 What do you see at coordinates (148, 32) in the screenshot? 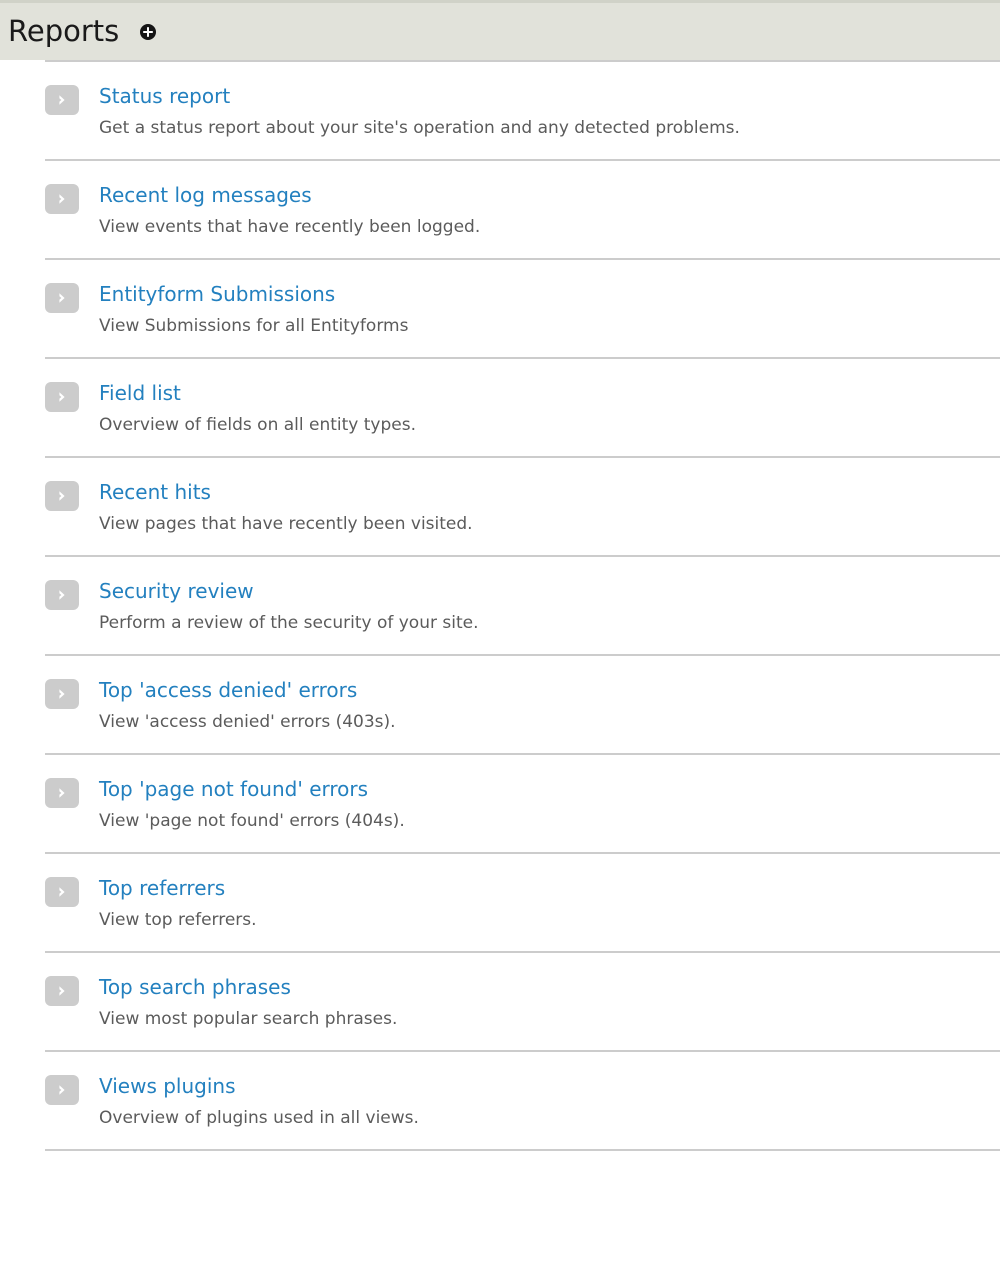
I see `circle-plus-icon` at bounding box center [148, 32].